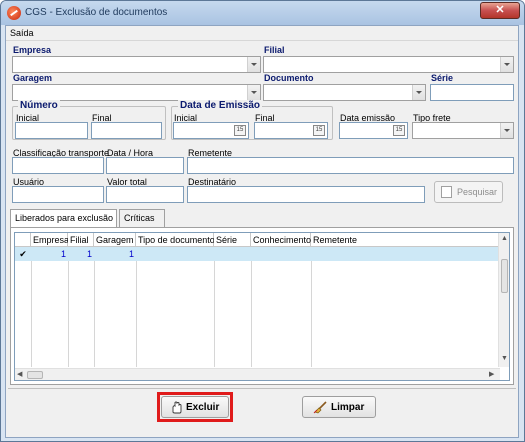 The height and width of the screenshot is (442, 525). What do you see at coordinates (463, 130) in the screenshot?
I see `tipo-frete-combo` at bounding box center [463, 130].